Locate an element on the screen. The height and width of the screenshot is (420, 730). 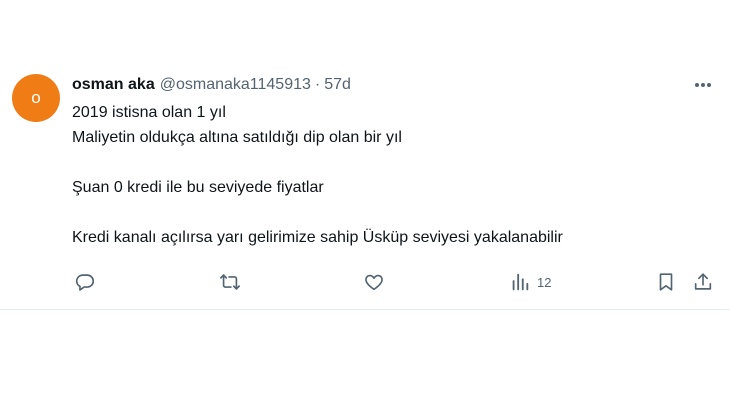
retweet-button is located at coordinates (230, 282).